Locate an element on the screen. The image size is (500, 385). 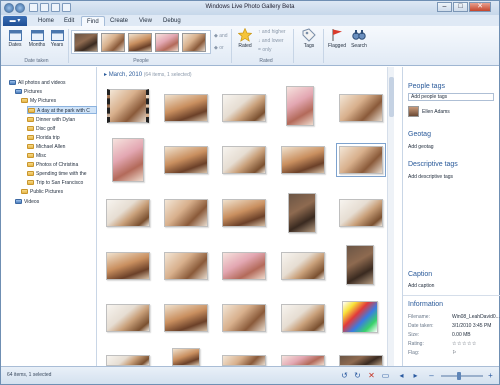
gallery-group-header: ▸ March, 2010 (64 items, 1 selected) is located at coordinates (148, 74).